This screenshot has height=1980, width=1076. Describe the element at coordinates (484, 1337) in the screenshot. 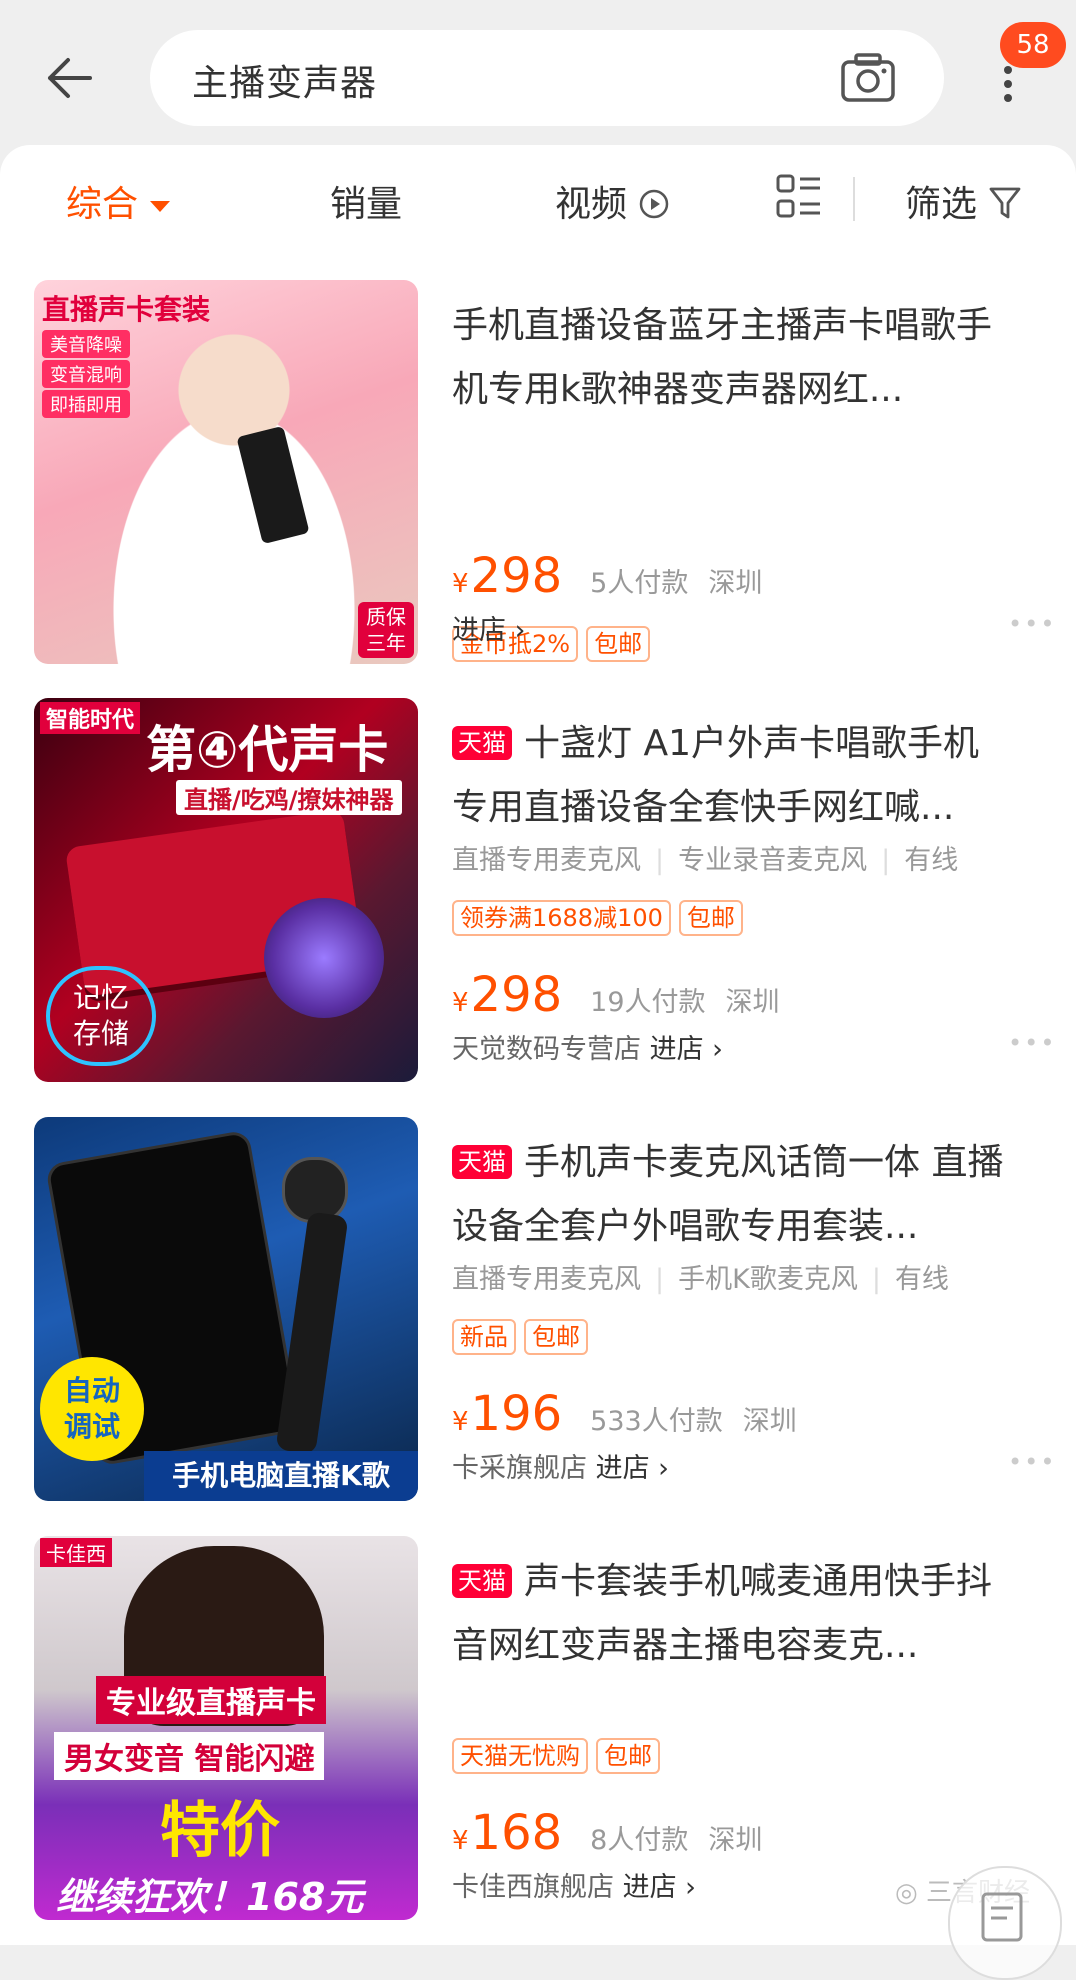

I see `promo-tag: 新品` at that location.